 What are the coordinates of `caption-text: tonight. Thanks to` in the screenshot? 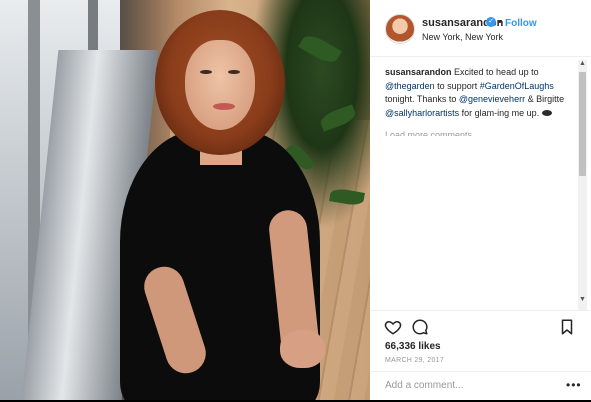 It's located at (422, 99).